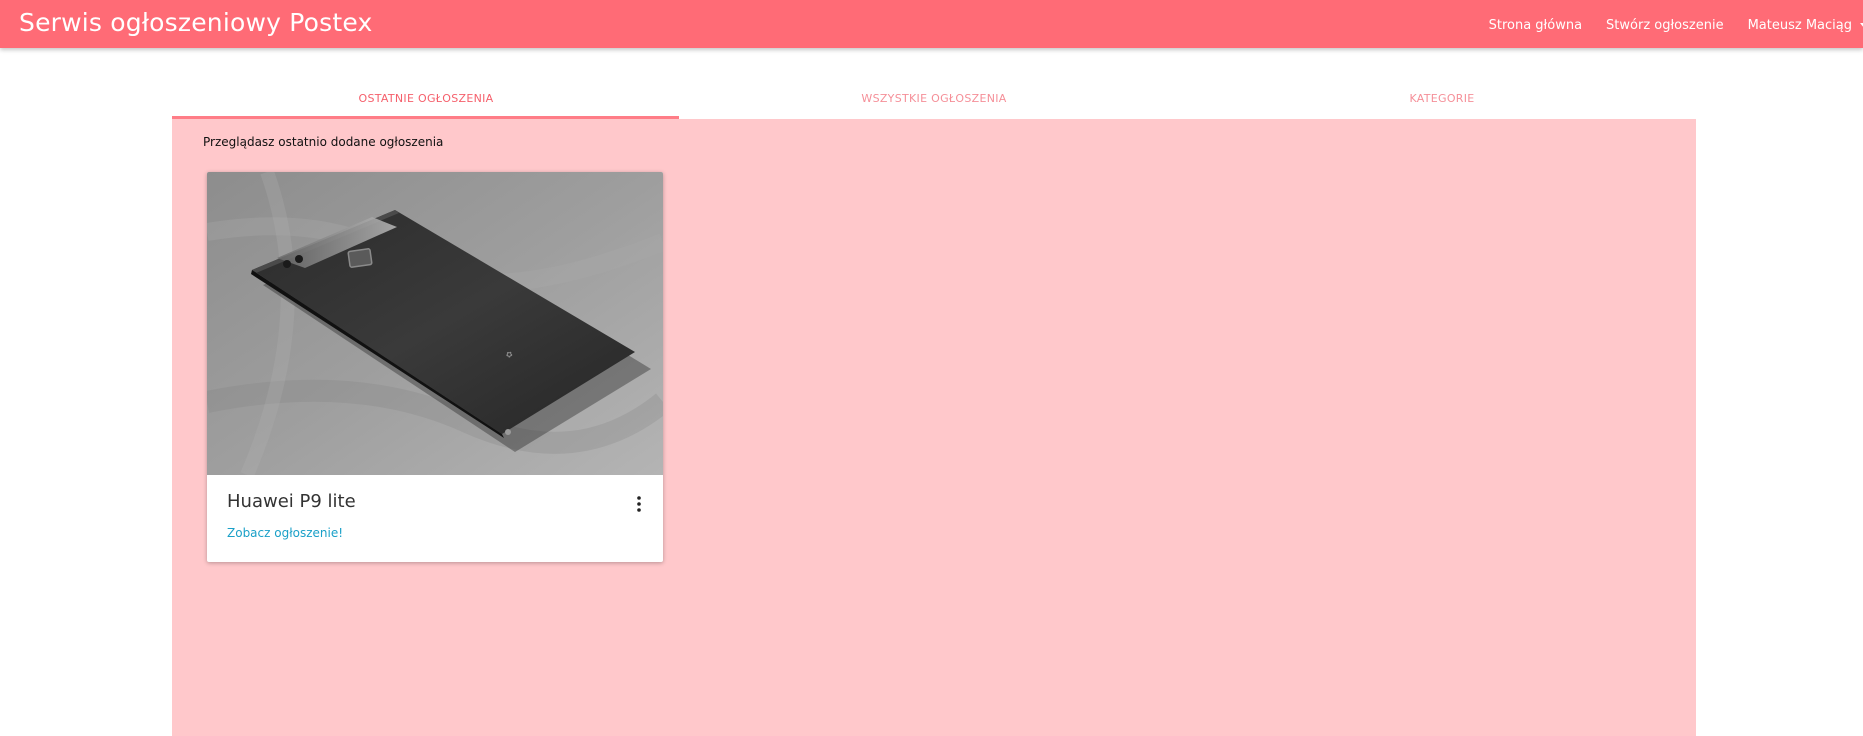  I want to click on tab-recent-ads: OSTATNIE OGŁOSZENIA, so click(426, 99).